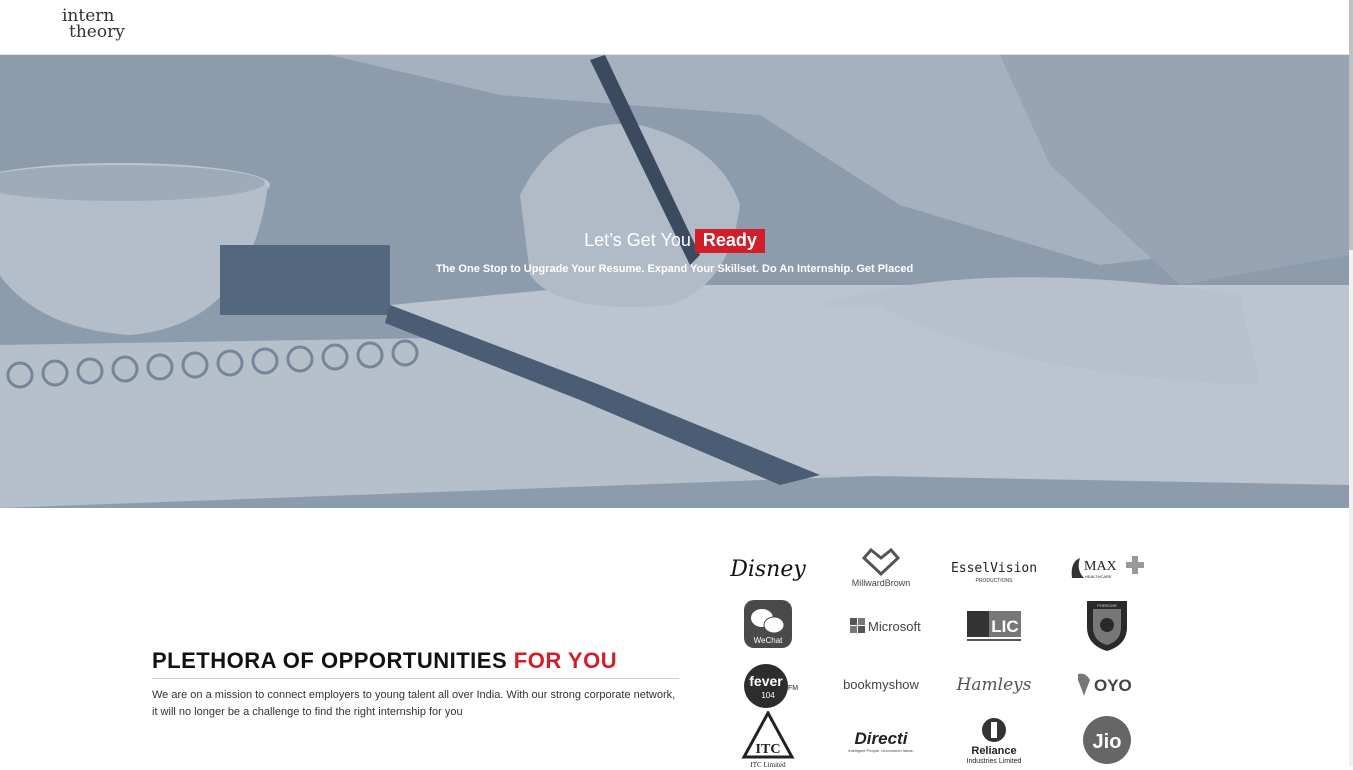 This screenshot has height=770, width=1353. What do you see at coordinates (1107, 605) in the screenshot?
I see `porsche-logo-label: PORSCHE` at bounding box center [1107, 605].